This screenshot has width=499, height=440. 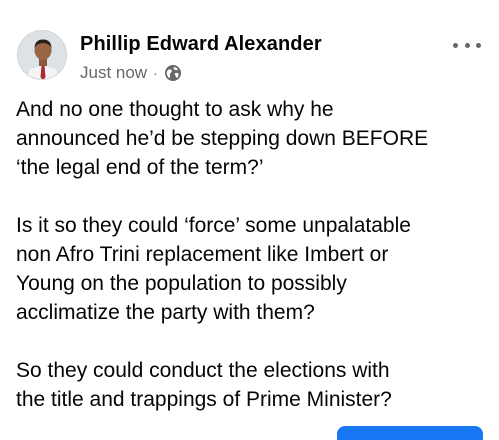 I want to click on profile-photo, so click(x=42, y=55).